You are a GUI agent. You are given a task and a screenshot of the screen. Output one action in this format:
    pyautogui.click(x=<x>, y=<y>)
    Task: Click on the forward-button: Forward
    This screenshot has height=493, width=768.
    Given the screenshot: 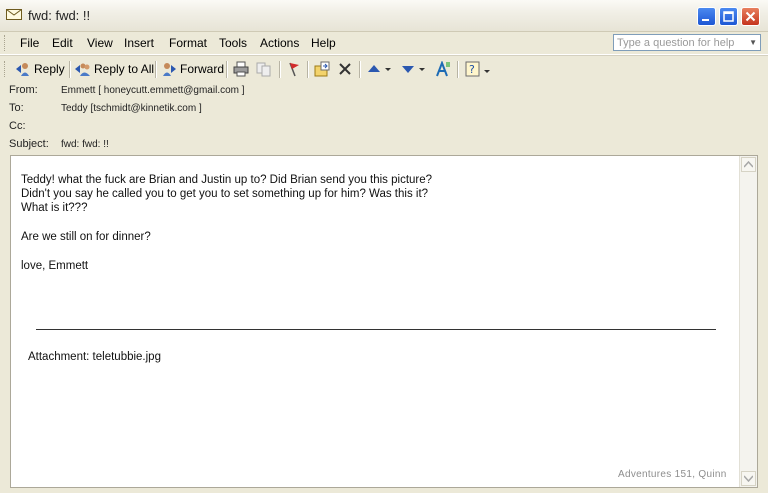 What is the action you would take?
    pyautogui.click(x=192, y=69)
    